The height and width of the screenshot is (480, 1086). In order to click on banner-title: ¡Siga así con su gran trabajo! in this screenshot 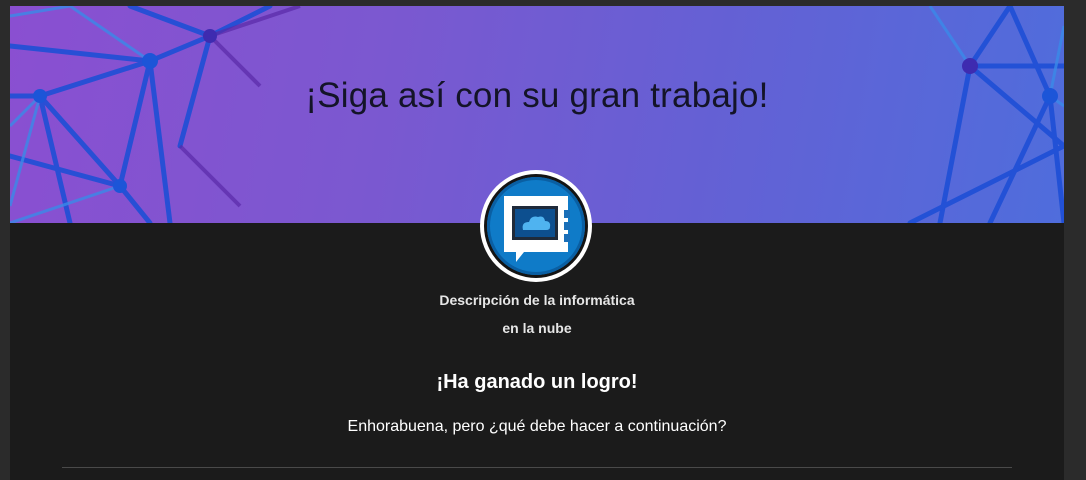, I will do `click(537, 95)`.